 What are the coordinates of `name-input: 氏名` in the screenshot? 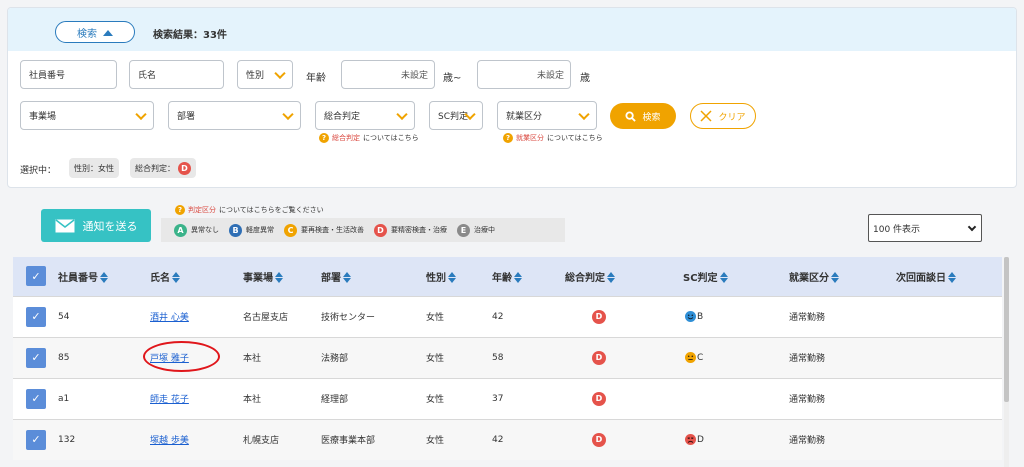 It's located at (176, 74).